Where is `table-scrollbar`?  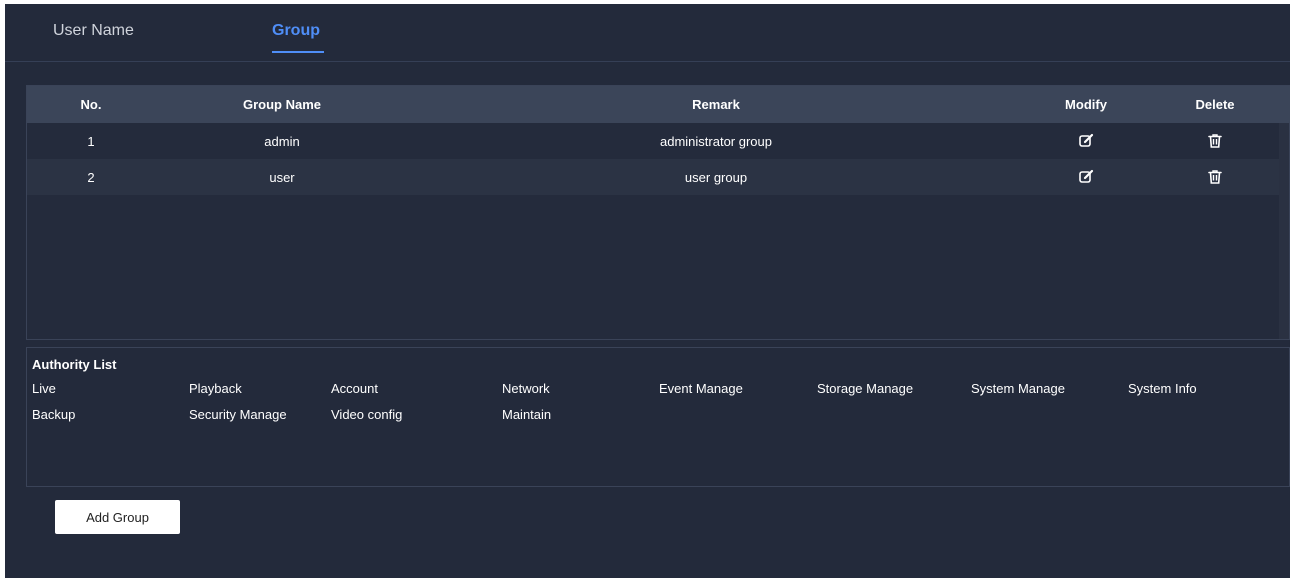 table-scrollbar is located at coordinates (1284, 231).